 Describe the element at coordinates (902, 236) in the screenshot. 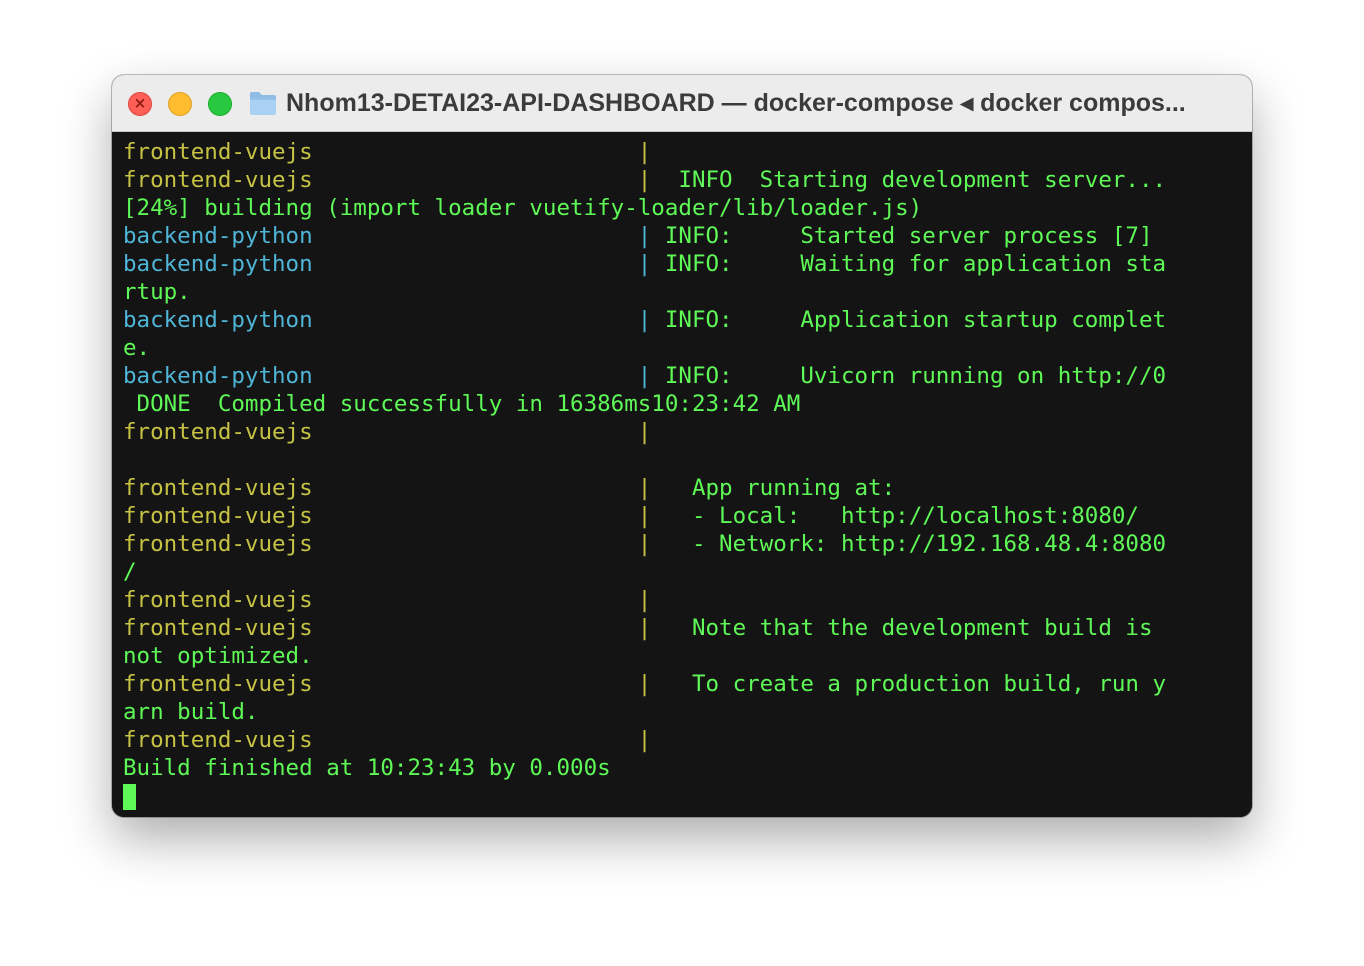

I see `line-text: INFO: Started server process [7]` at that location.